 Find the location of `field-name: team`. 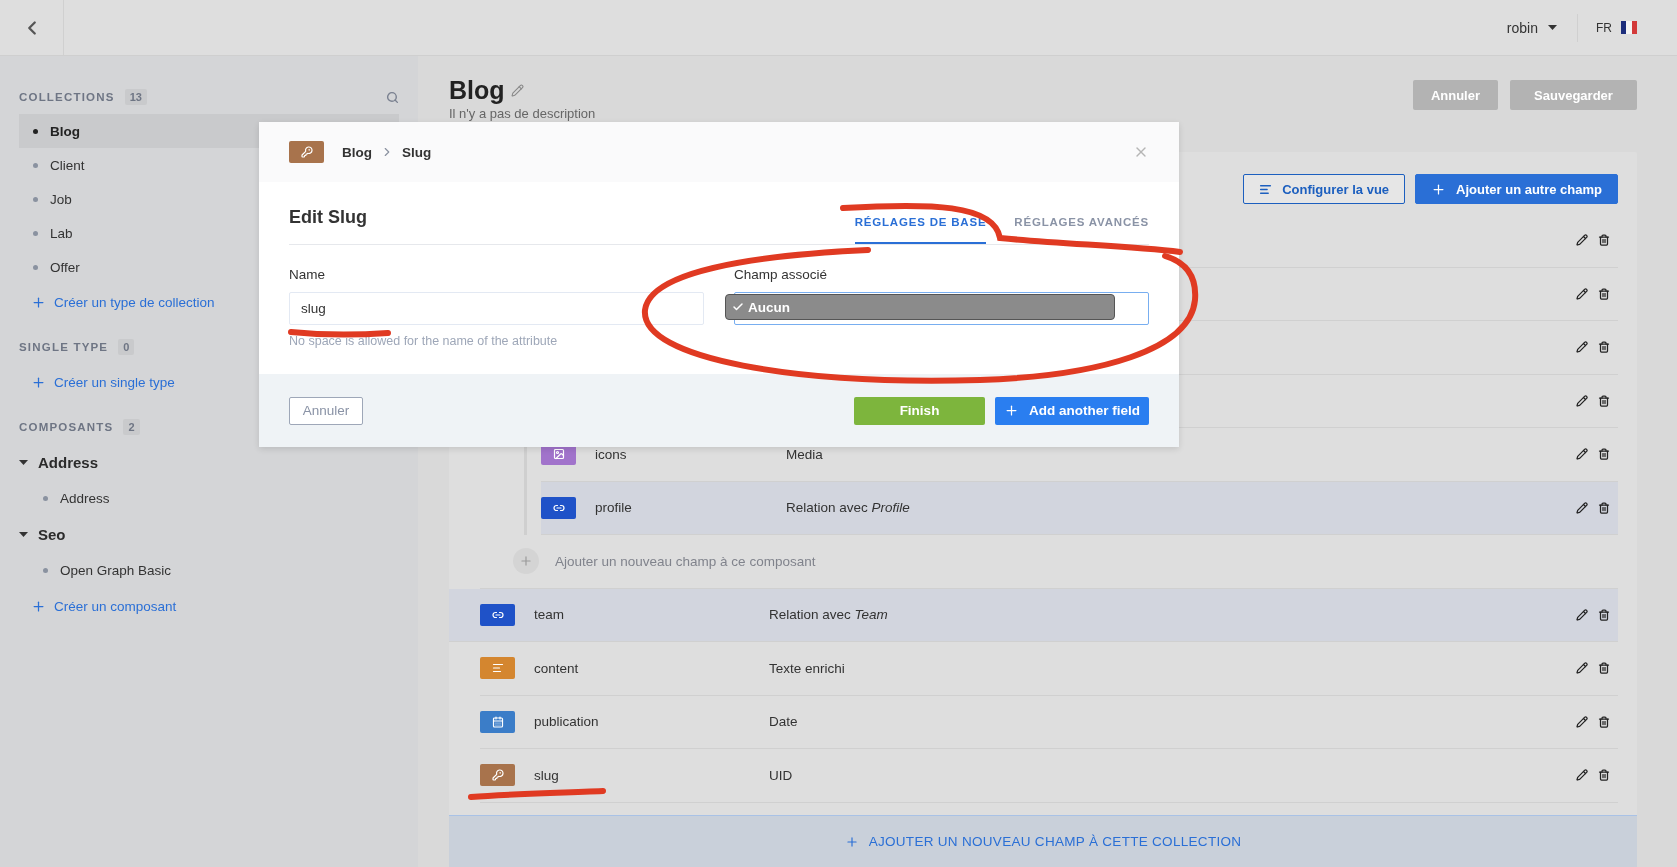

field-name: team is located at coordinates (549, 615).